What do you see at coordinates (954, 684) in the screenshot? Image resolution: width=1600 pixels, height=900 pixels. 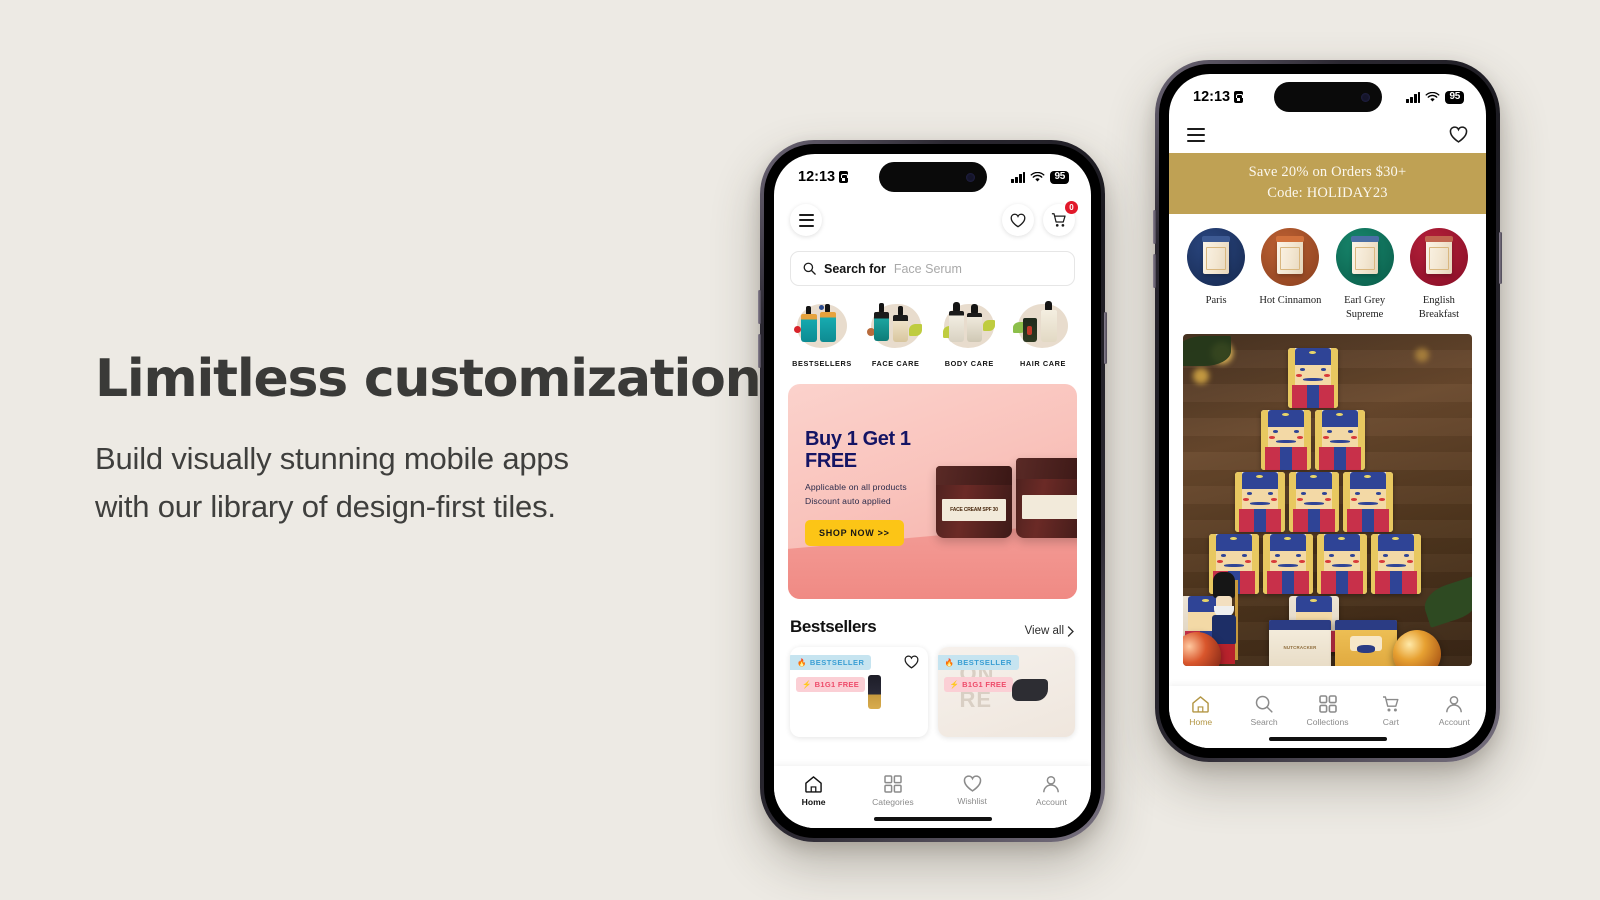 I see `bolt-icon: ⚡` at bounding box center [954, 684].